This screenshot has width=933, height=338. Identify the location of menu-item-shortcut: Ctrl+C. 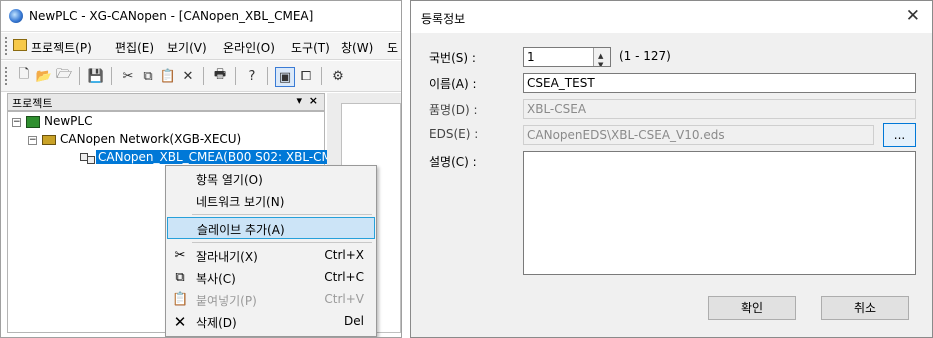
(344, 277).